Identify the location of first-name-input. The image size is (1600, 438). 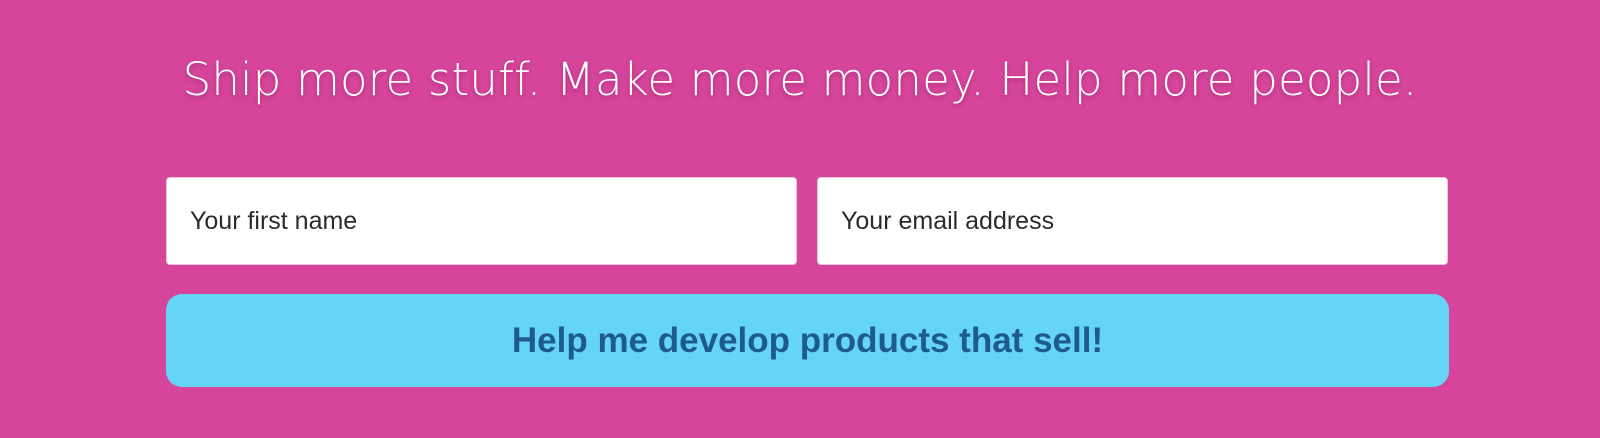
(481, 221).